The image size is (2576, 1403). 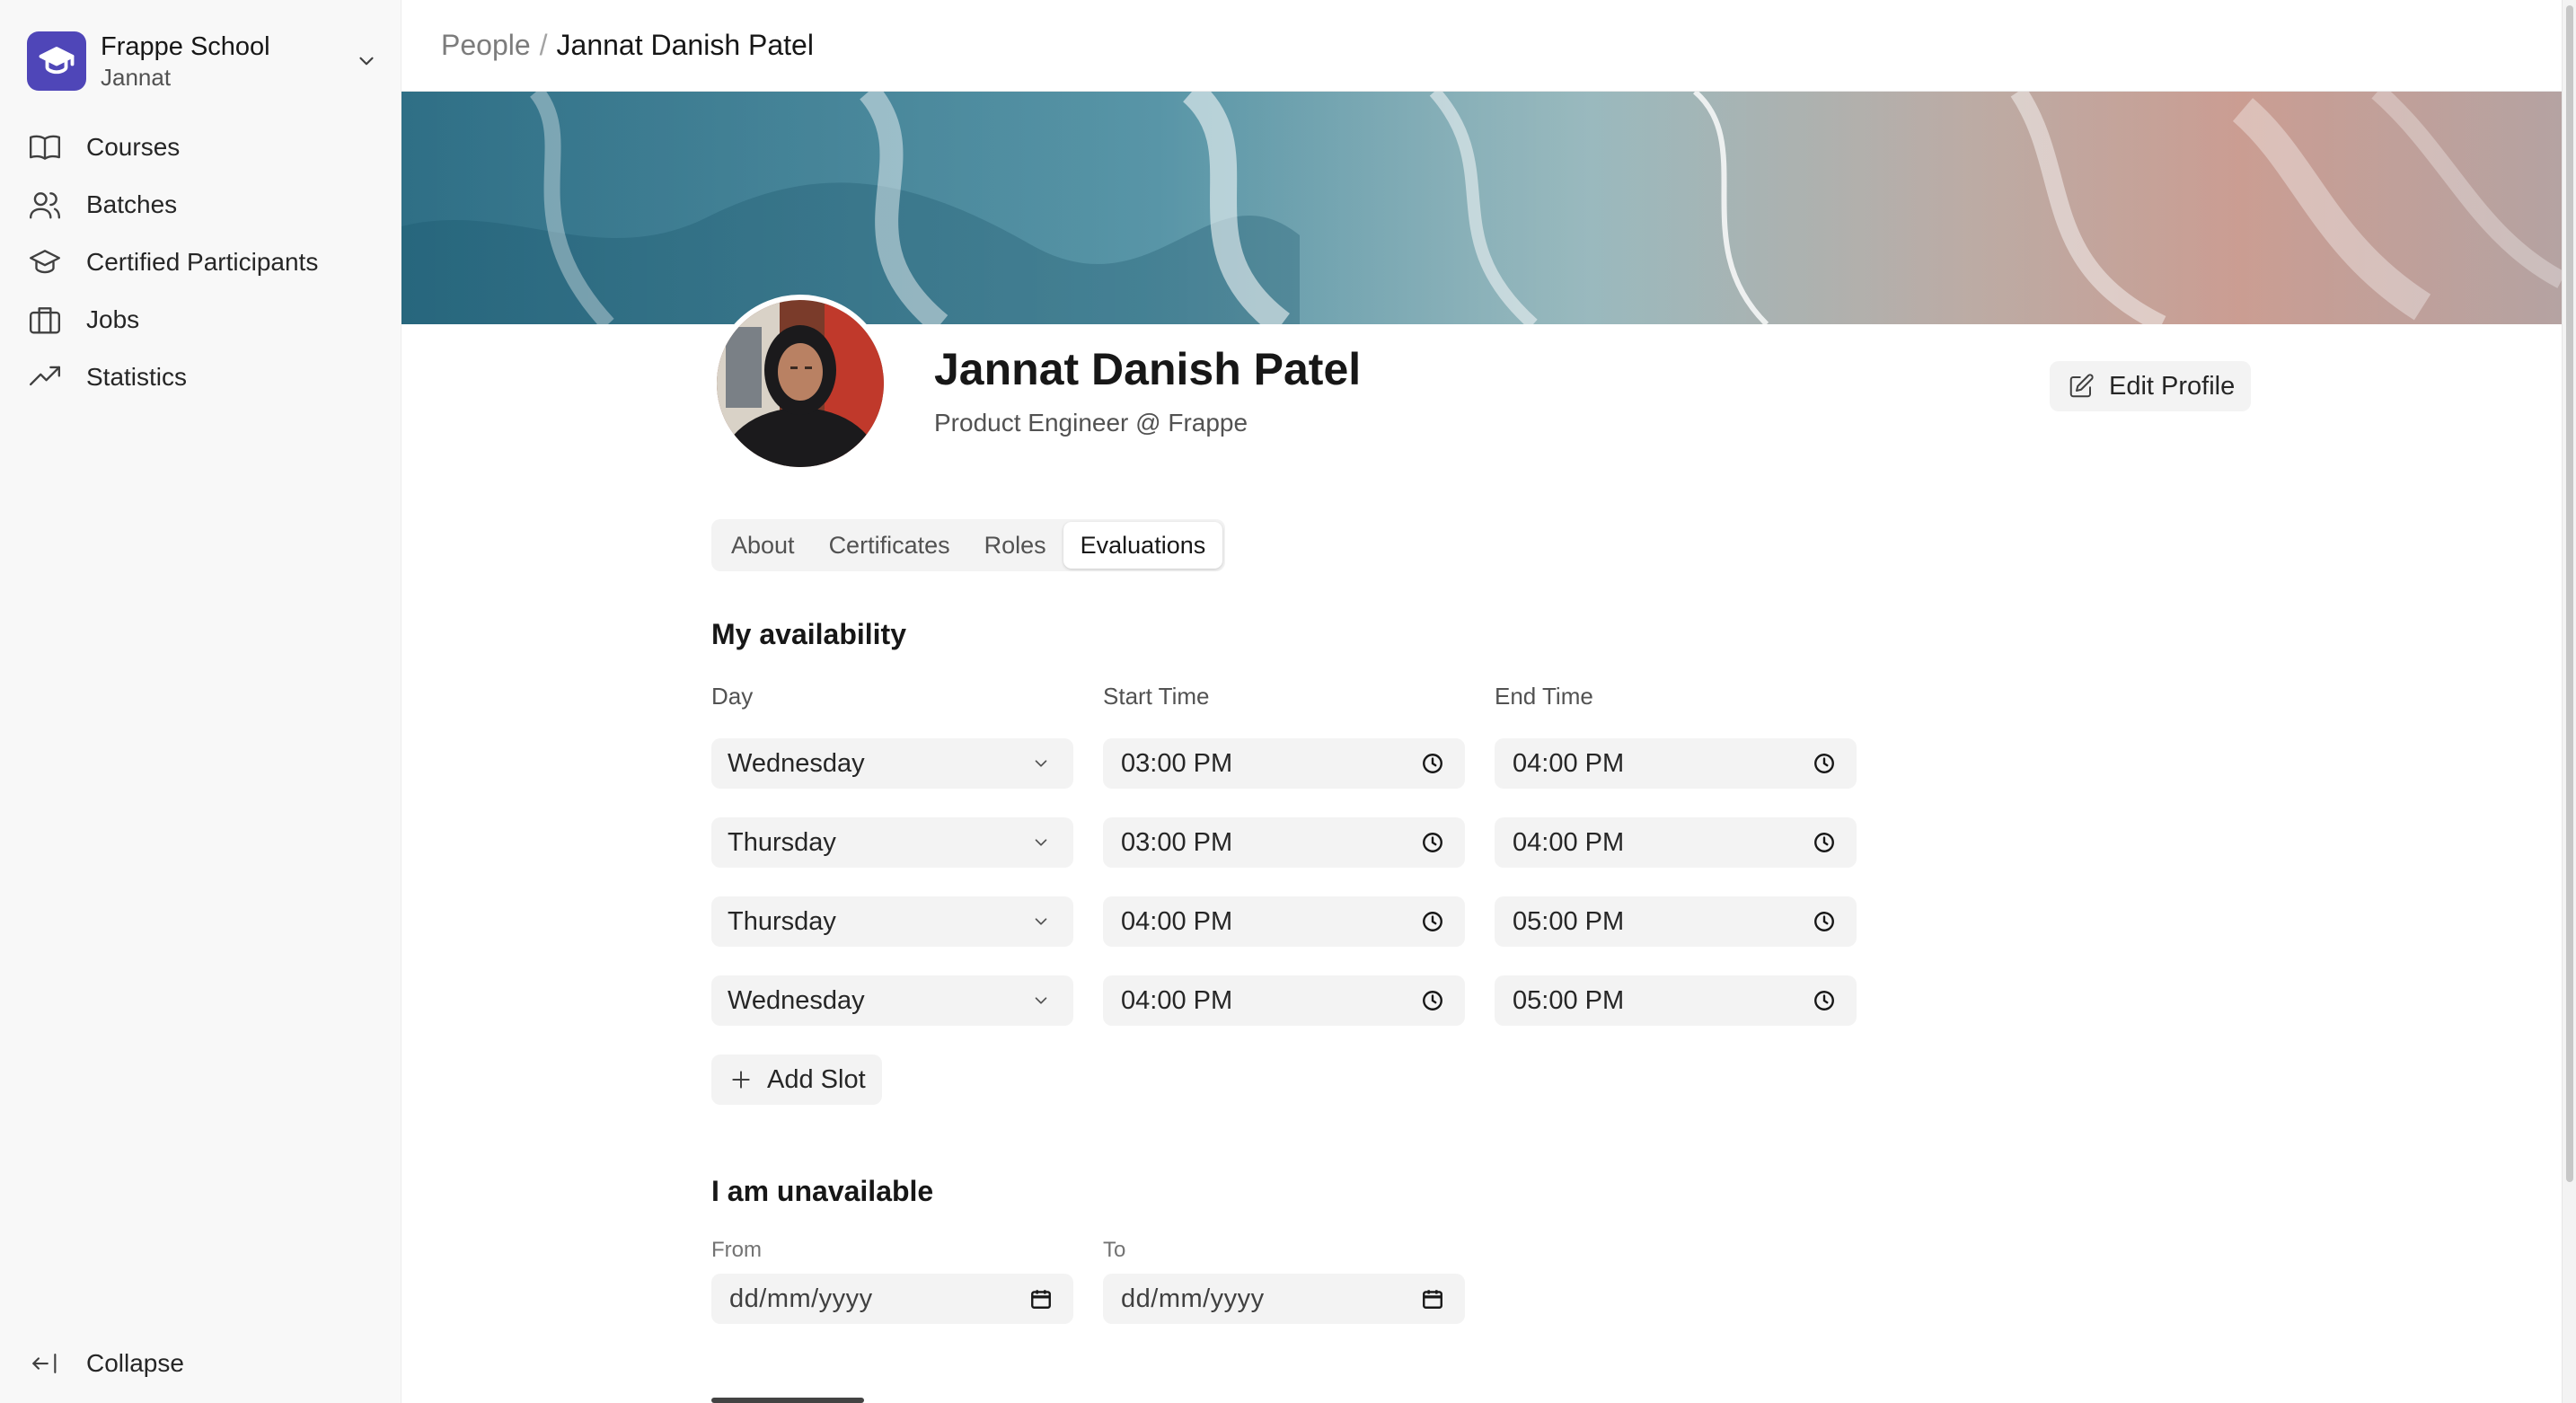 What do you see at coordinates (56, 61) in the screenshot?
I see `brand-logo` at bounding box center [56, 61].